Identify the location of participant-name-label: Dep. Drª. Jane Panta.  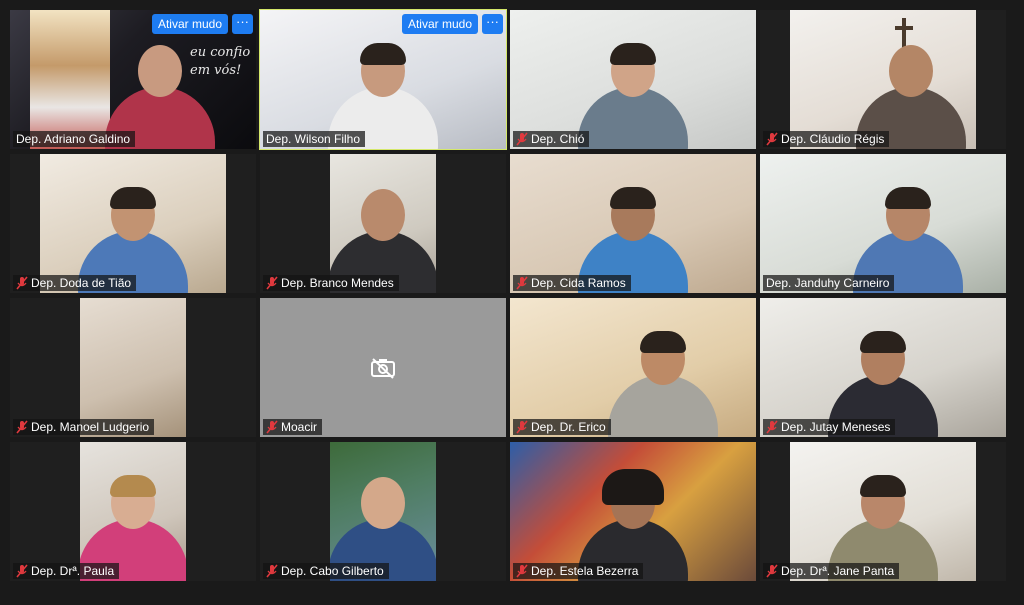
(831, 571).